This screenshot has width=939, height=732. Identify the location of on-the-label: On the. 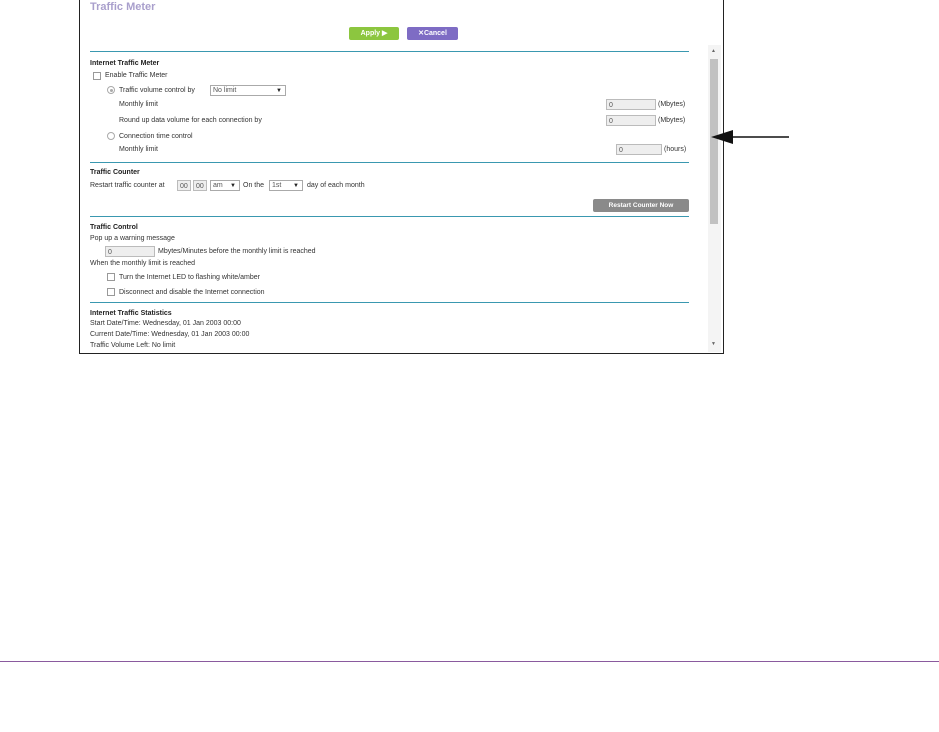
(254, 185).